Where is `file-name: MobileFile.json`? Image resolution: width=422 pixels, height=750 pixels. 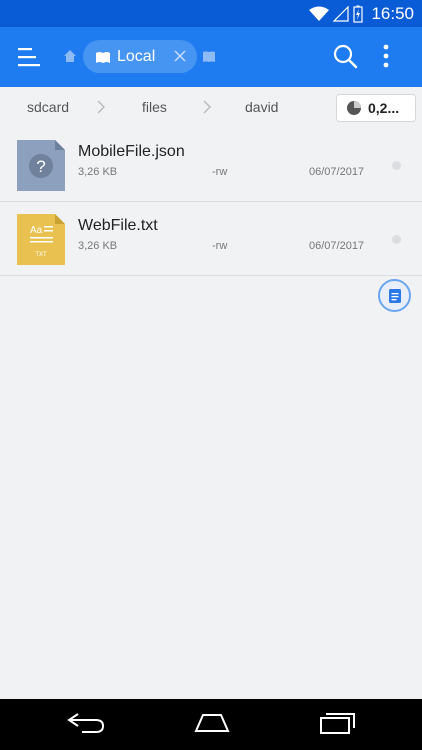 file-name: MobileFile.json is located at coordinates (131, 151).